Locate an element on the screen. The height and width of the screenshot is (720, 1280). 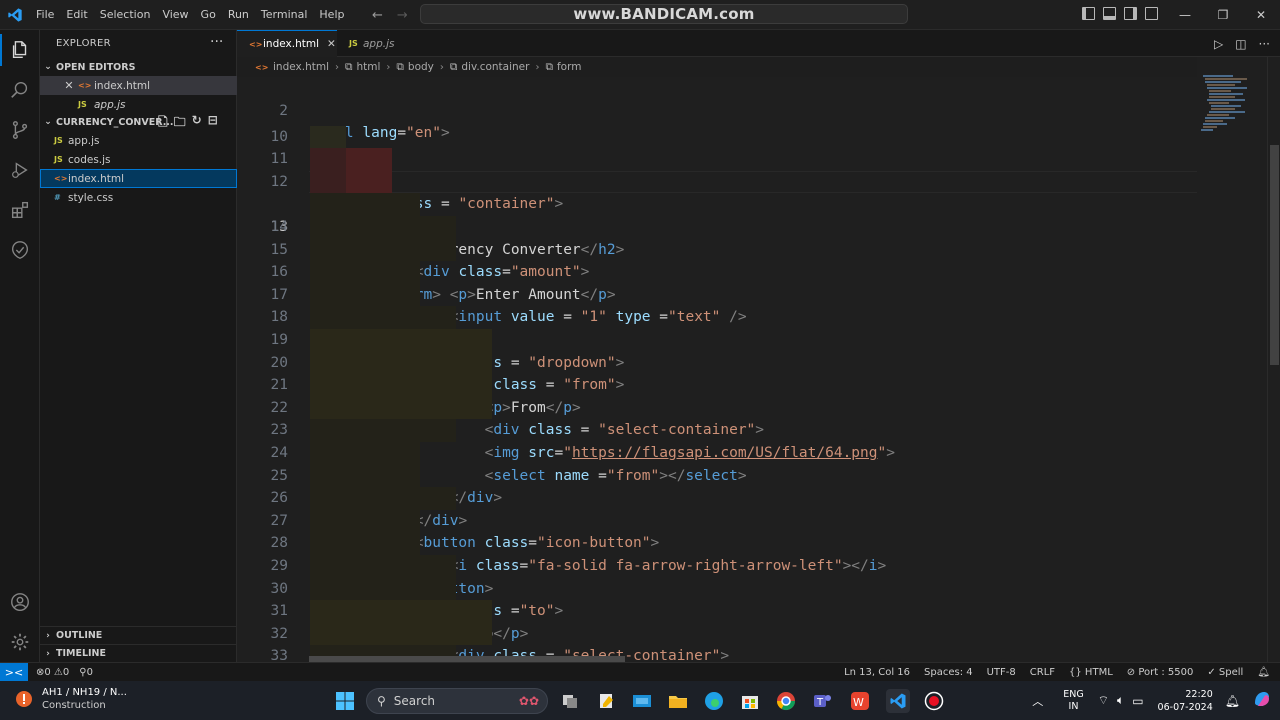
vertical-scrollbar is located at coordinates (1273, 359).